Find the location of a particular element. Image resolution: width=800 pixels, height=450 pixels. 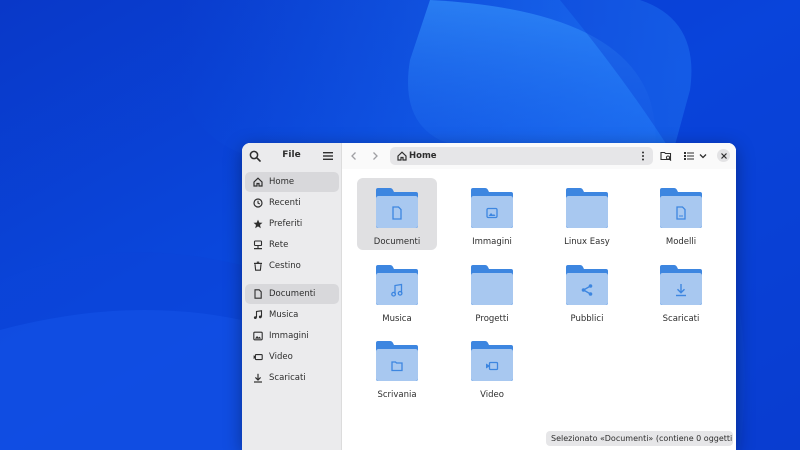

folder-item: Modelli is located at coordinates (681, 214).